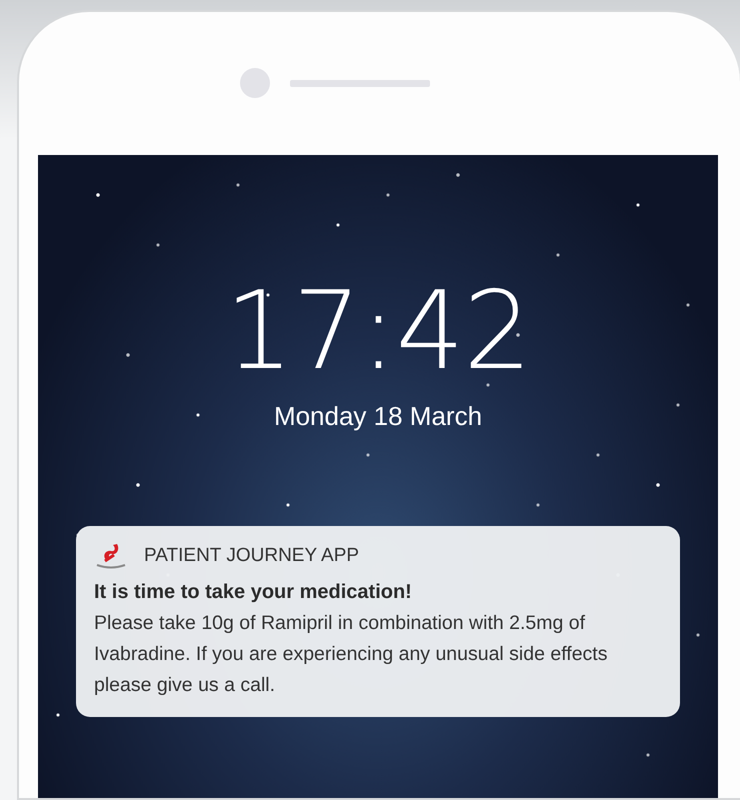  Describe the element at coordinates (378, 416) in the screenshot. I see `date-label: Monday 18 March` at that location.